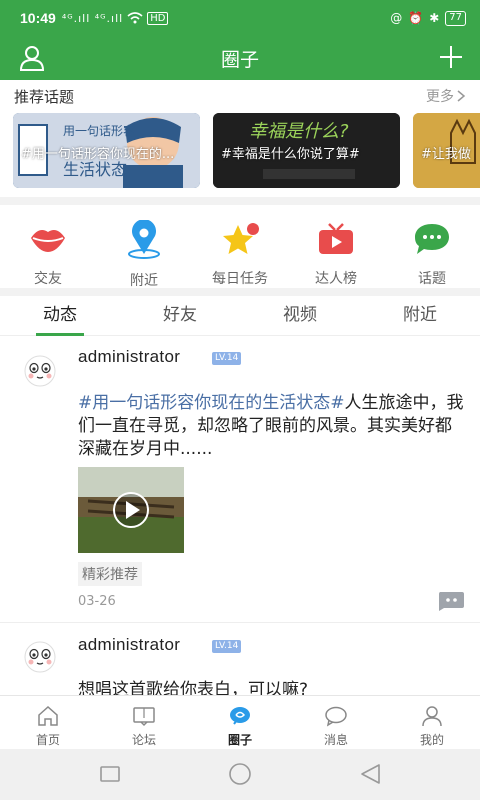  I want to click on quick-label: 话题, so click(432, 279).